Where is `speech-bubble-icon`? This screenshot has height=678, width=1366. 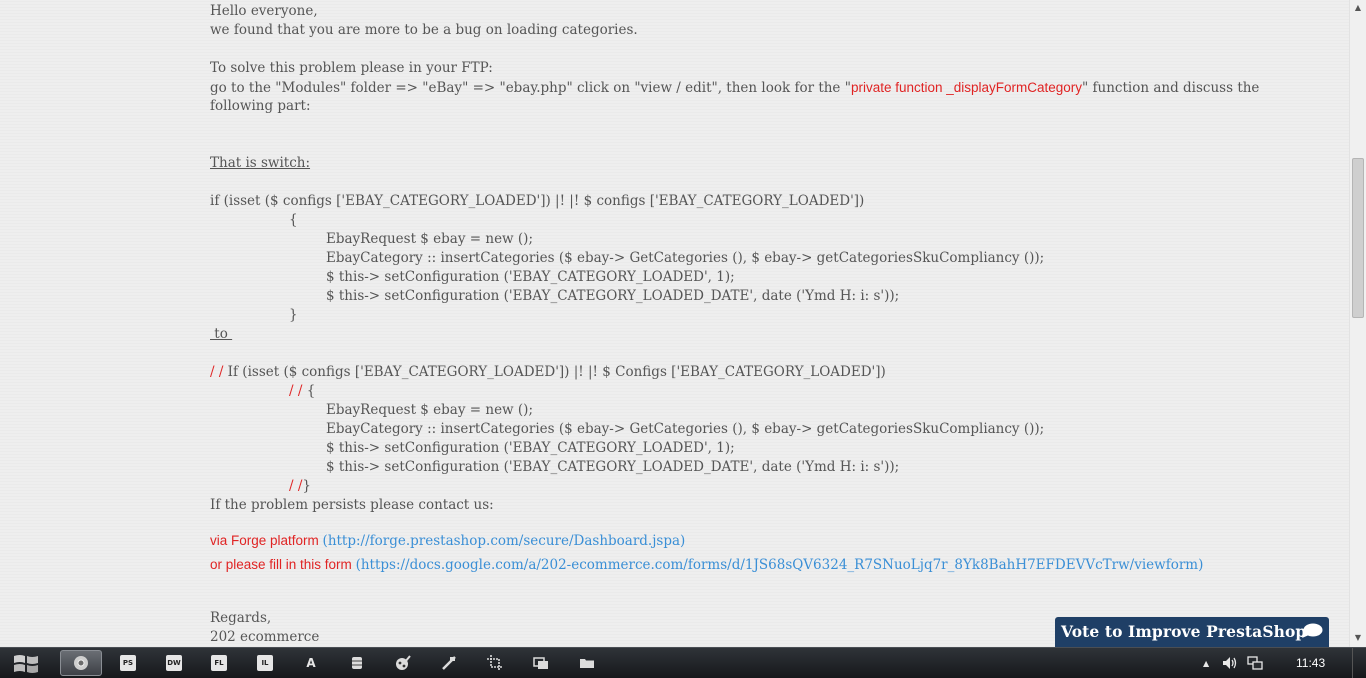
speech-bubble-icon is located at coordinates (1312, 630).